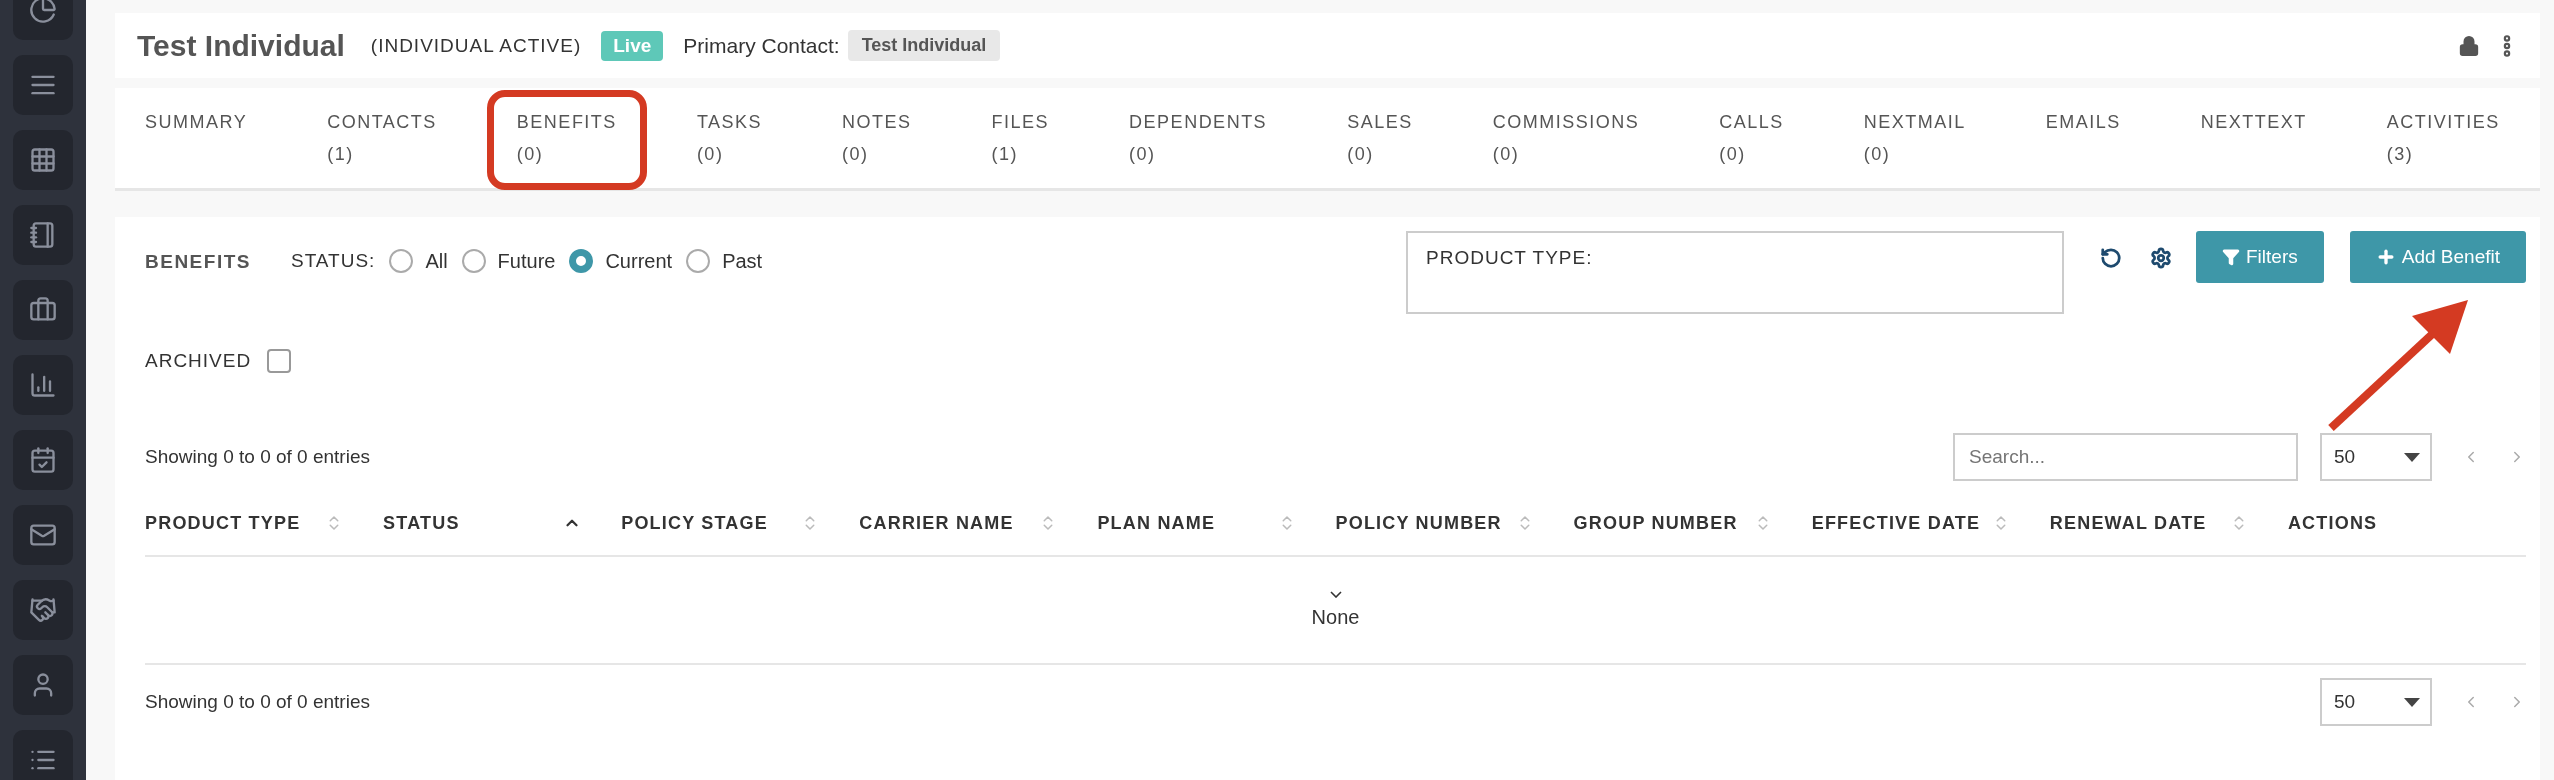 The width and height of the screenshot is (2554, 780). I want to click on settings-icon, so click(2161, 258).